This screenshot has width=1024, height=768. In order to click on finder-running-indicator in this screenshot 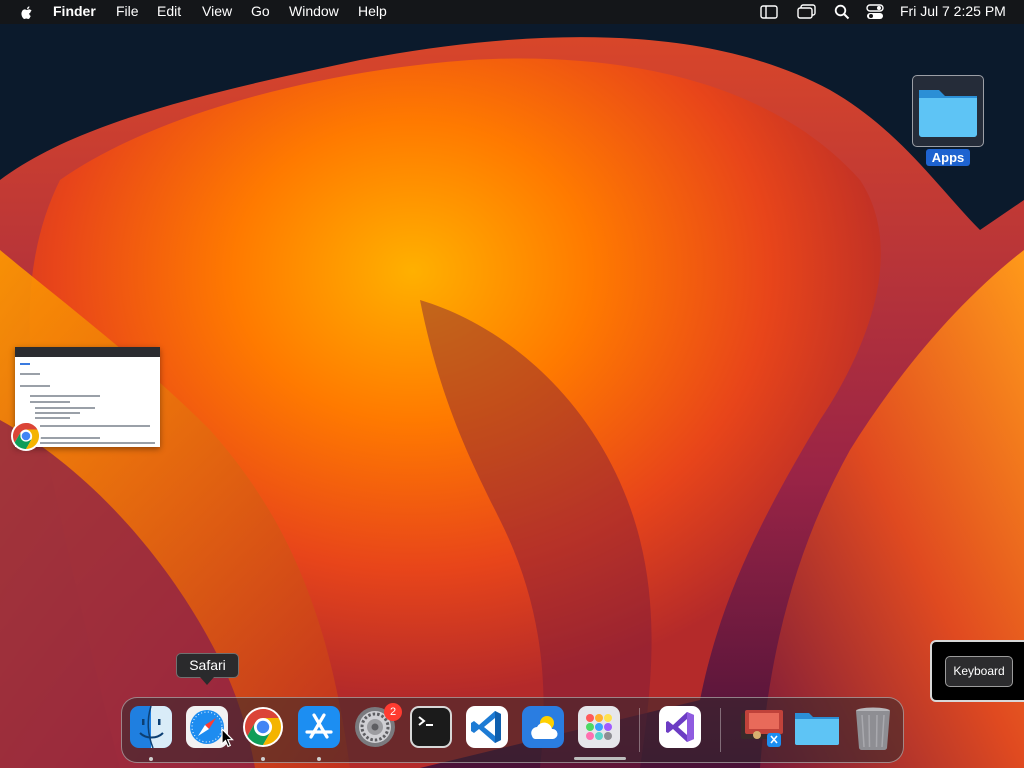, I will do `click(151, 759)`.